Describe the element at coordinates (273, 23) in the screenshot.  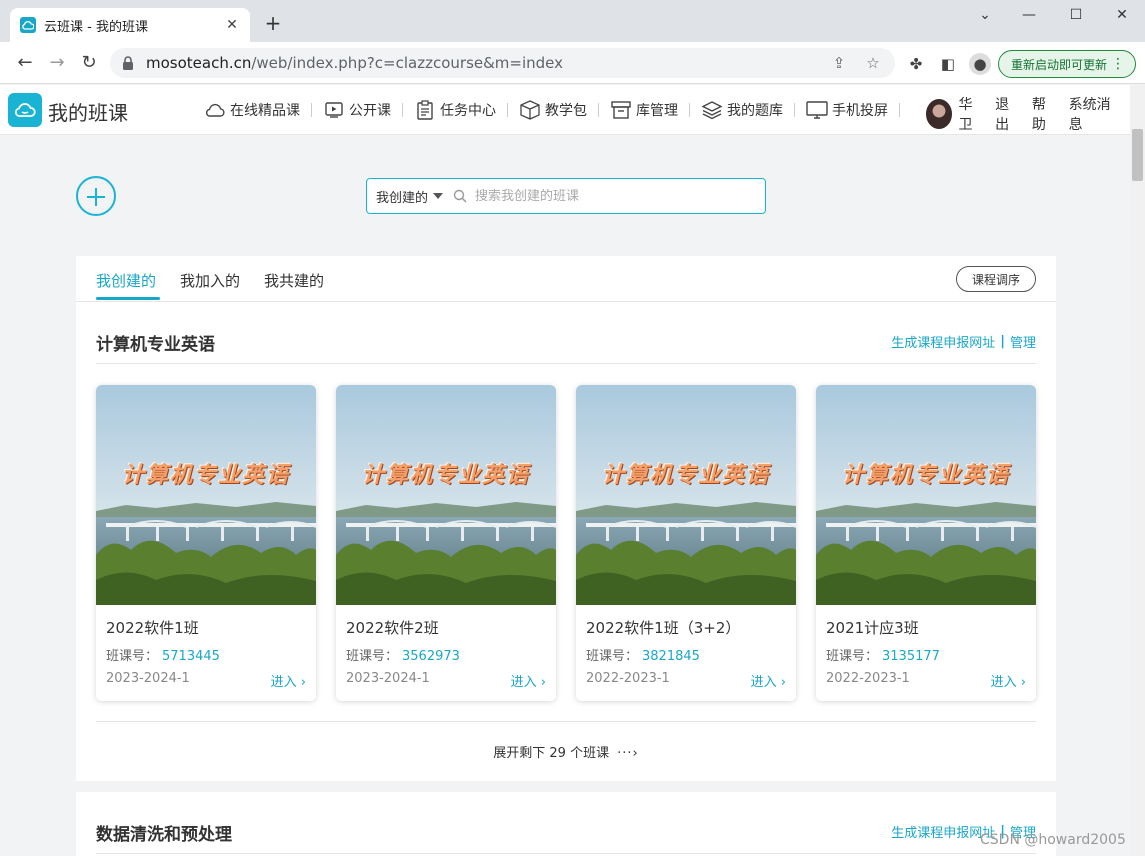
I see `new-tab-icon: +` at that location.